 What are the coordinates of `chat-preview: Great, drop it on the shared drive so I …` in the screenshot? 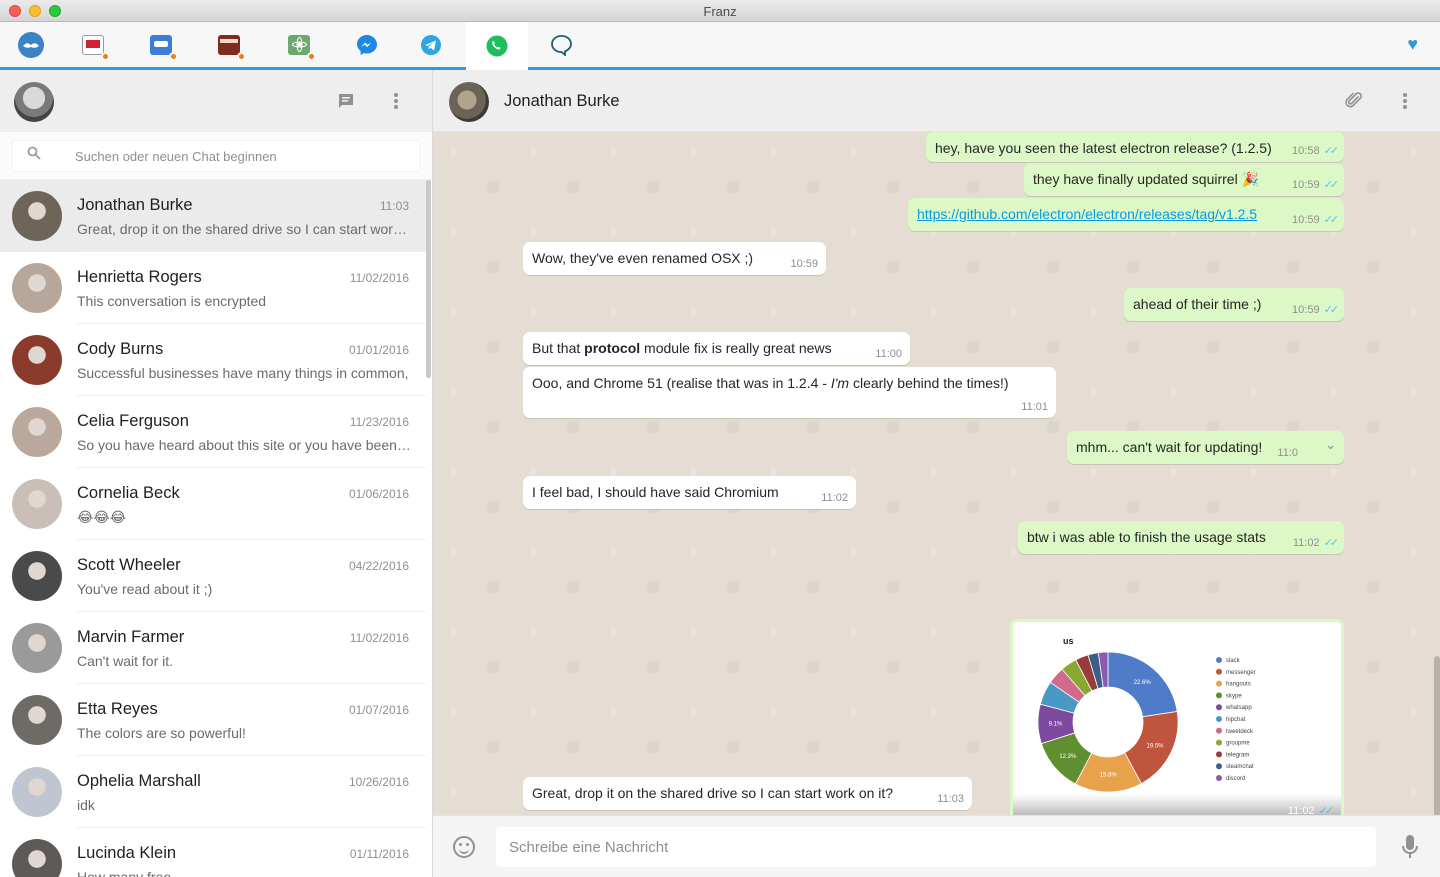 It's located at (244, 229).